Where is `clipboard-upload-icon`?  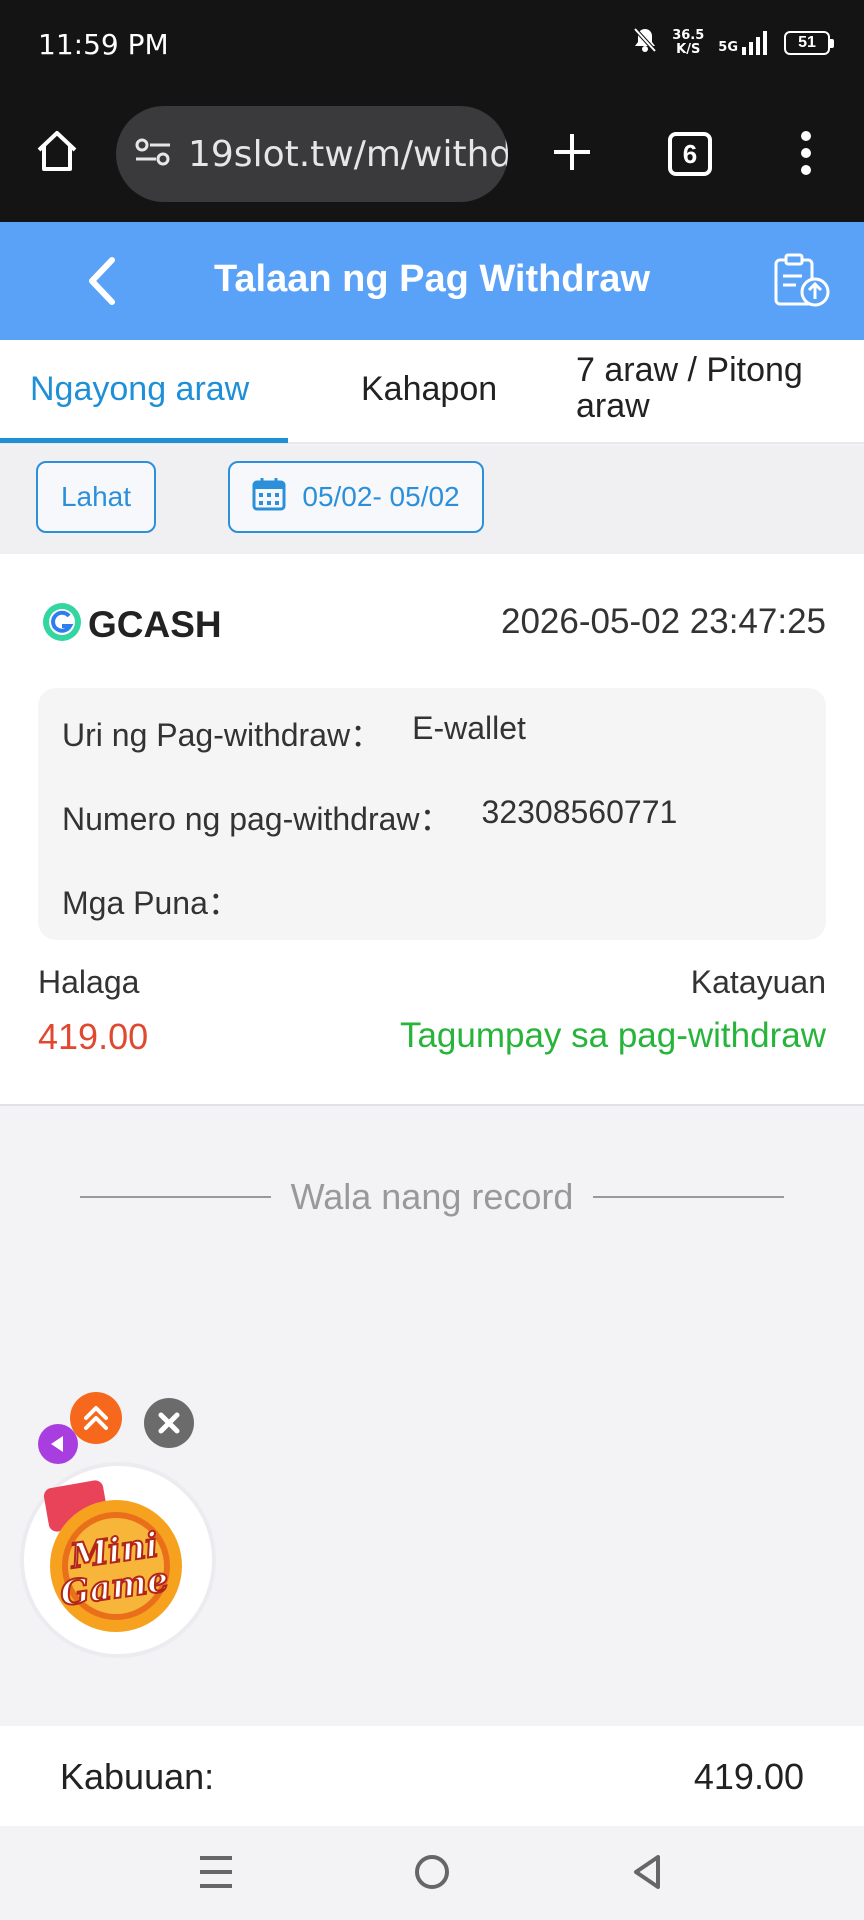 clipboard-upload-icon is located at coordinates (801, 282).